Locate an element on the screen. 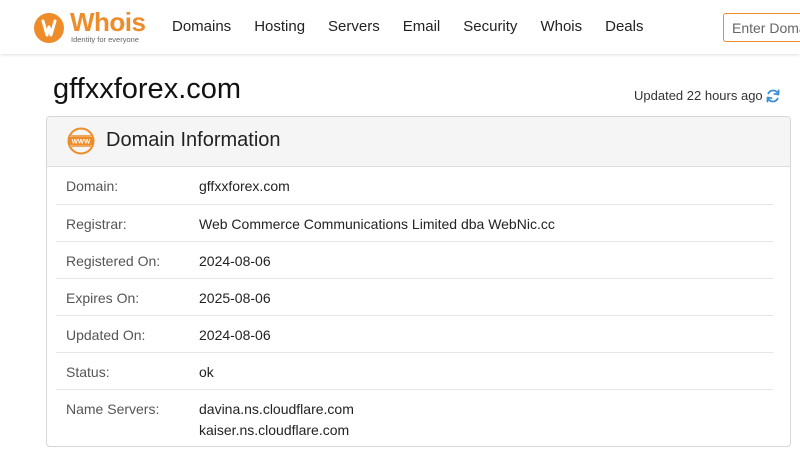 The image size is (800, 458). row-label: Registrar: is located at coordinates (96, 224).